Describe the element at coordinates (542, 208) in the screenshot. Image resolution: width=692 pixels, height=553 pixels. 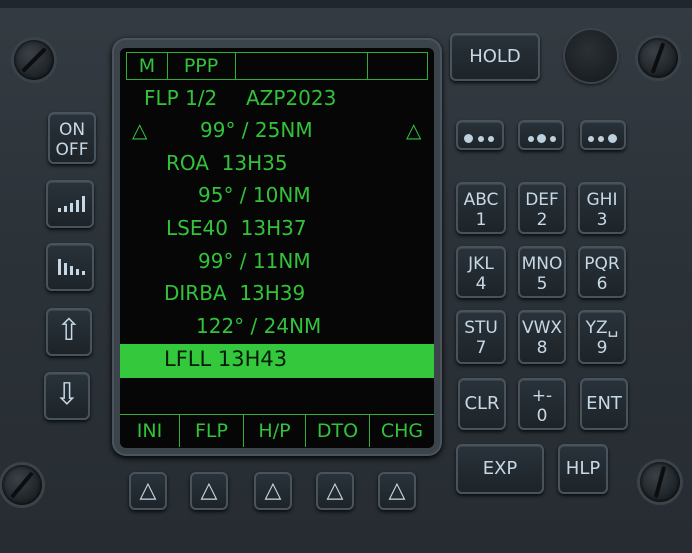
I see `key-def-2: DEF 2` at that location.